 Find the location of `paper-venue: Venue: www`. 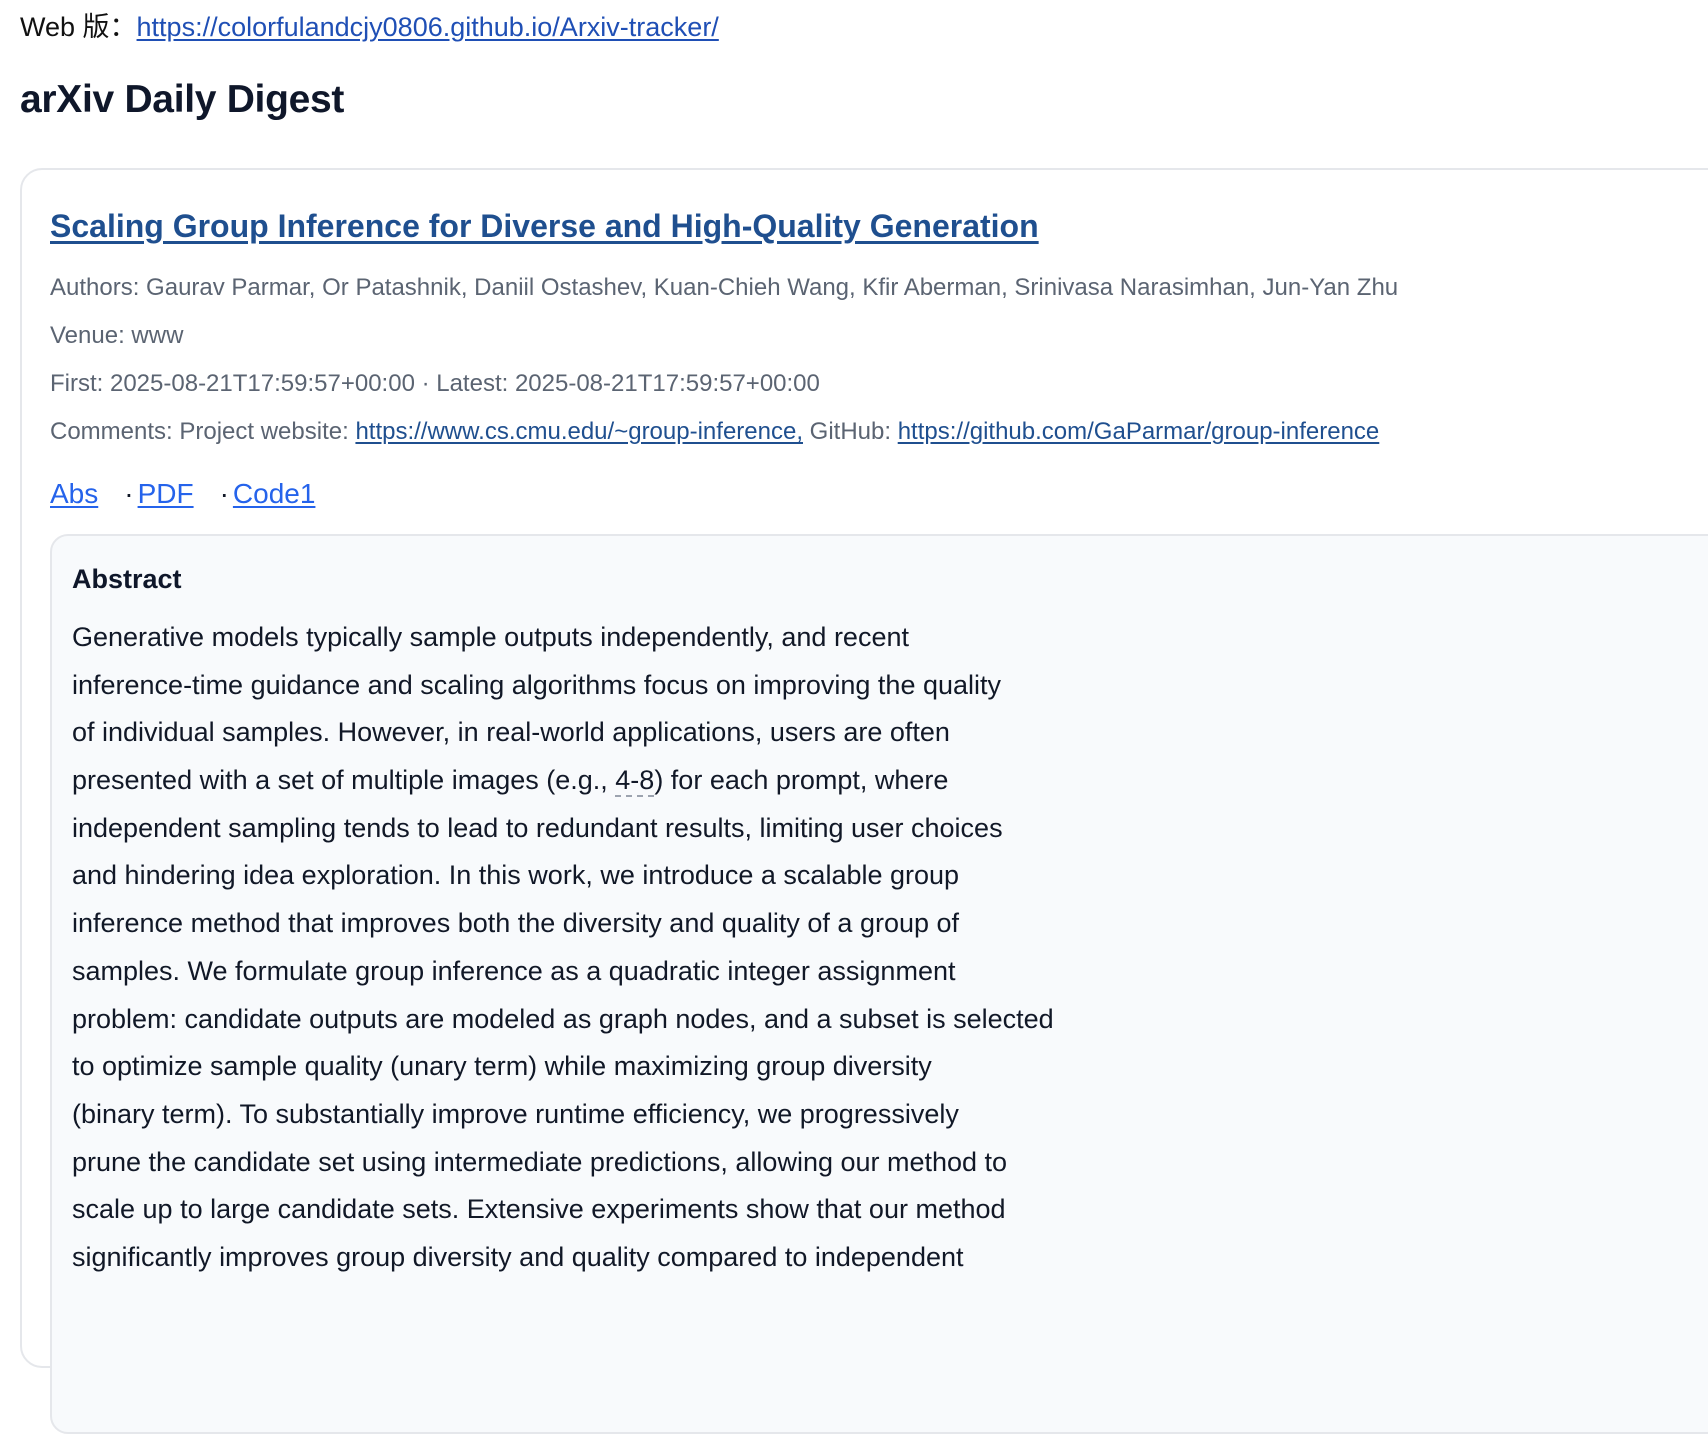

paper-venue: Venue: www is located at coordinates (117, 335).